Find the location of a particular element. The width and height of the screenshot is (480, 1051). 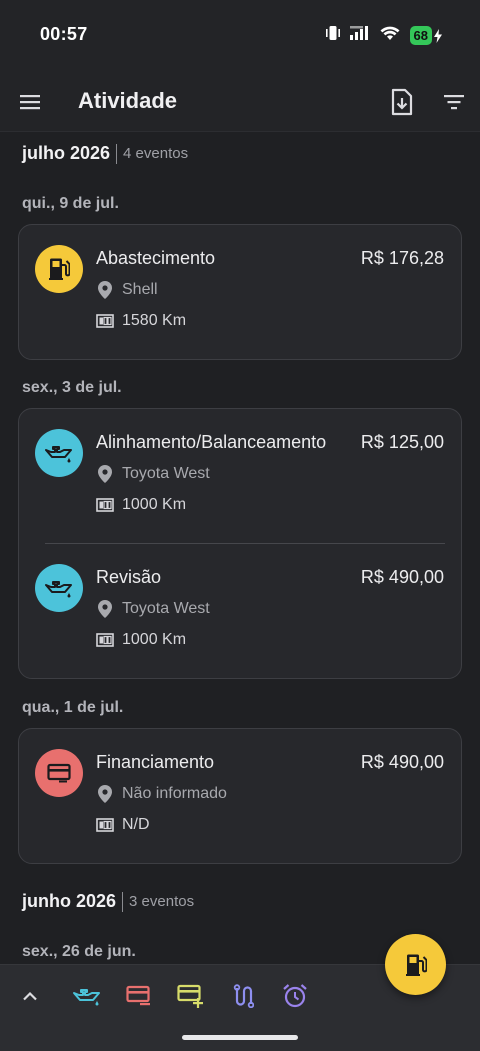

event-title: Revisão is located at coordinates (129, 577).